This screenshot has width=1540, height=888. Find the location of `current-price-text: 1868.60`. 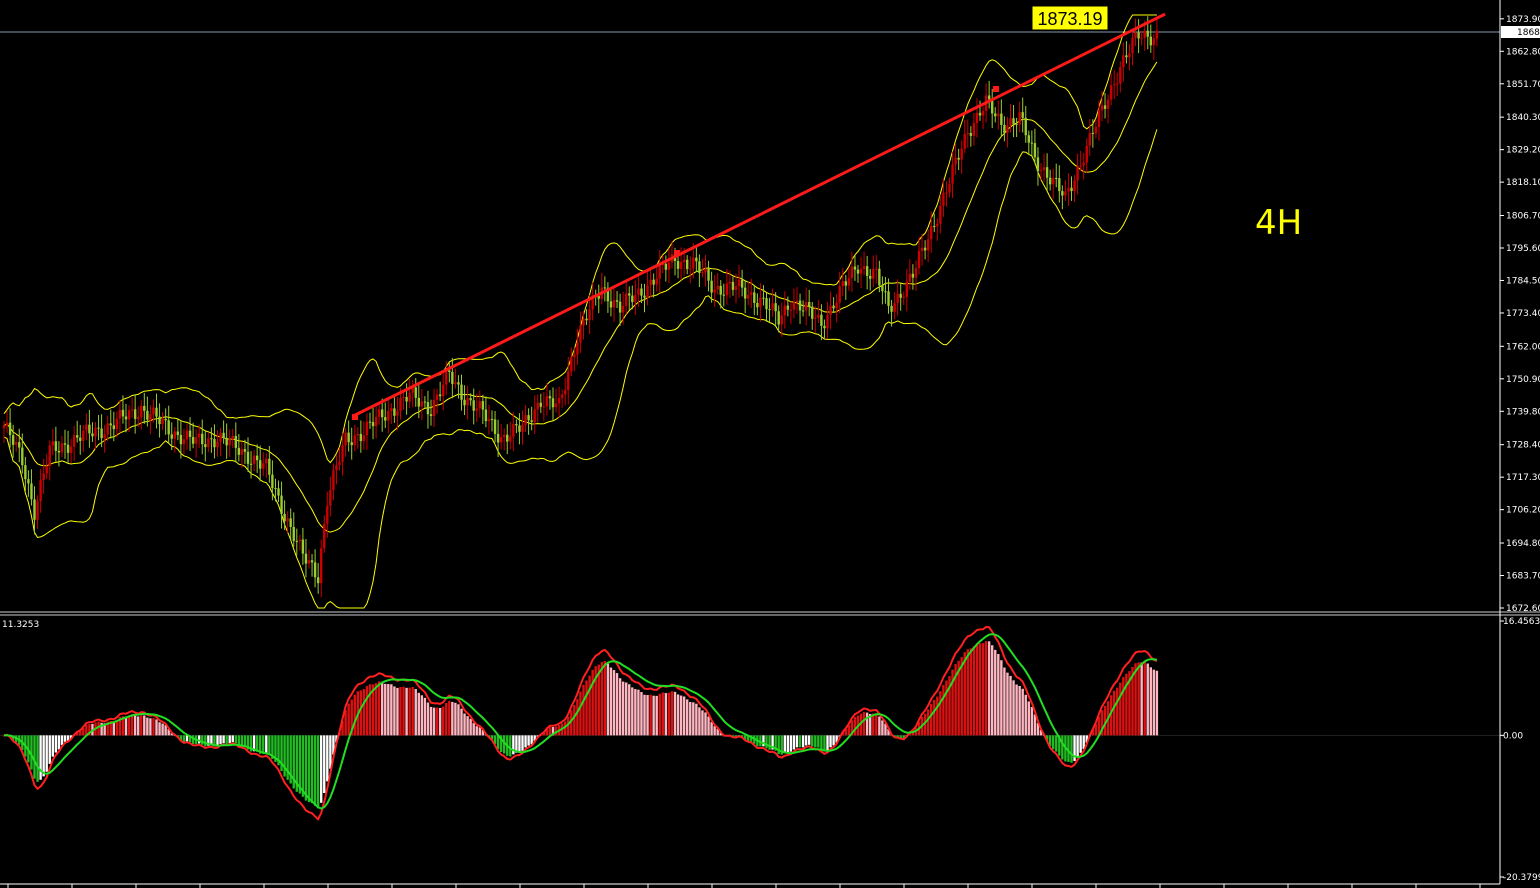

current-price-text: 1868.60 is located at coordinates (1528, 33).